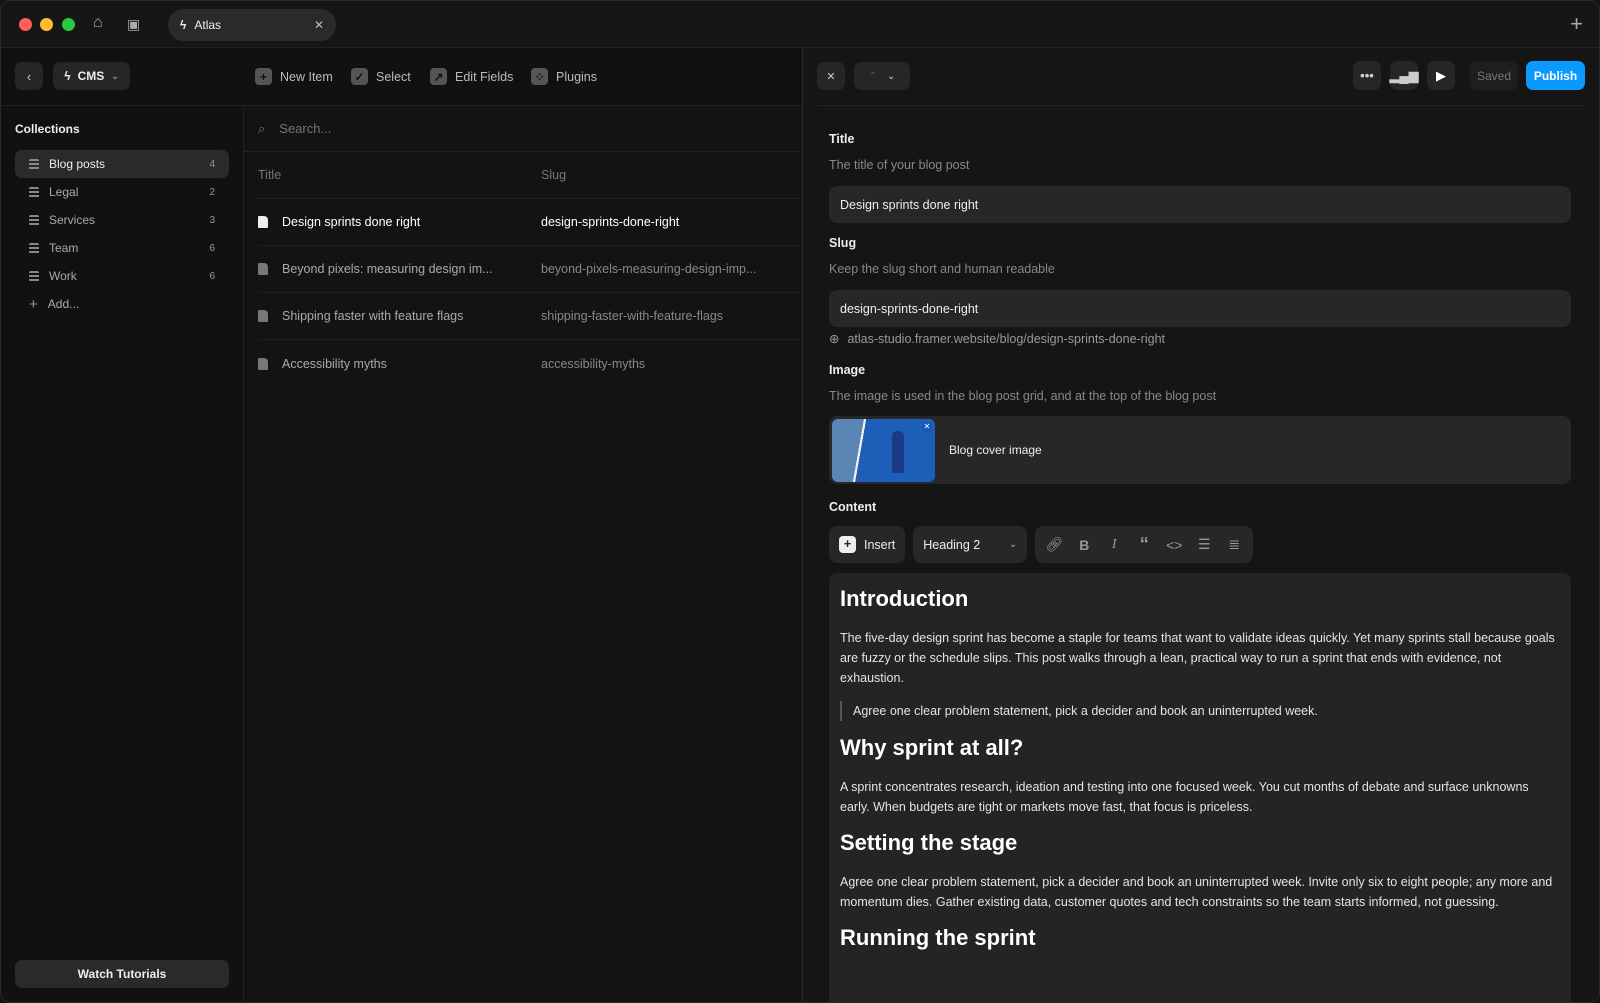 The image size is (1600, 1003). I want to click on content-heading: Why sprint at all?, so click(932, 747).